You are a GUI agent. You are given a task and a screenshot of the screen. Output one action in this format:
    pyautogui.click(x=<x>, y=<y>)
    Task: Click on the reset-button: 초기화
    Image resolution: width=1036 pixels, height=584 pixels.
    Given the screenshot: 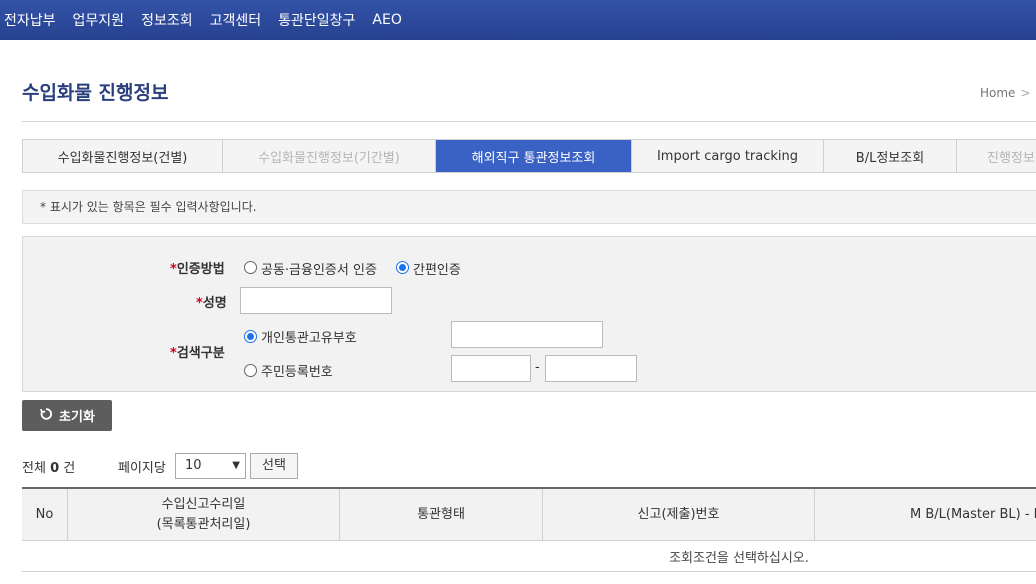 What is the action you would take?
    pyautogui.click(x=67, y=415)
    